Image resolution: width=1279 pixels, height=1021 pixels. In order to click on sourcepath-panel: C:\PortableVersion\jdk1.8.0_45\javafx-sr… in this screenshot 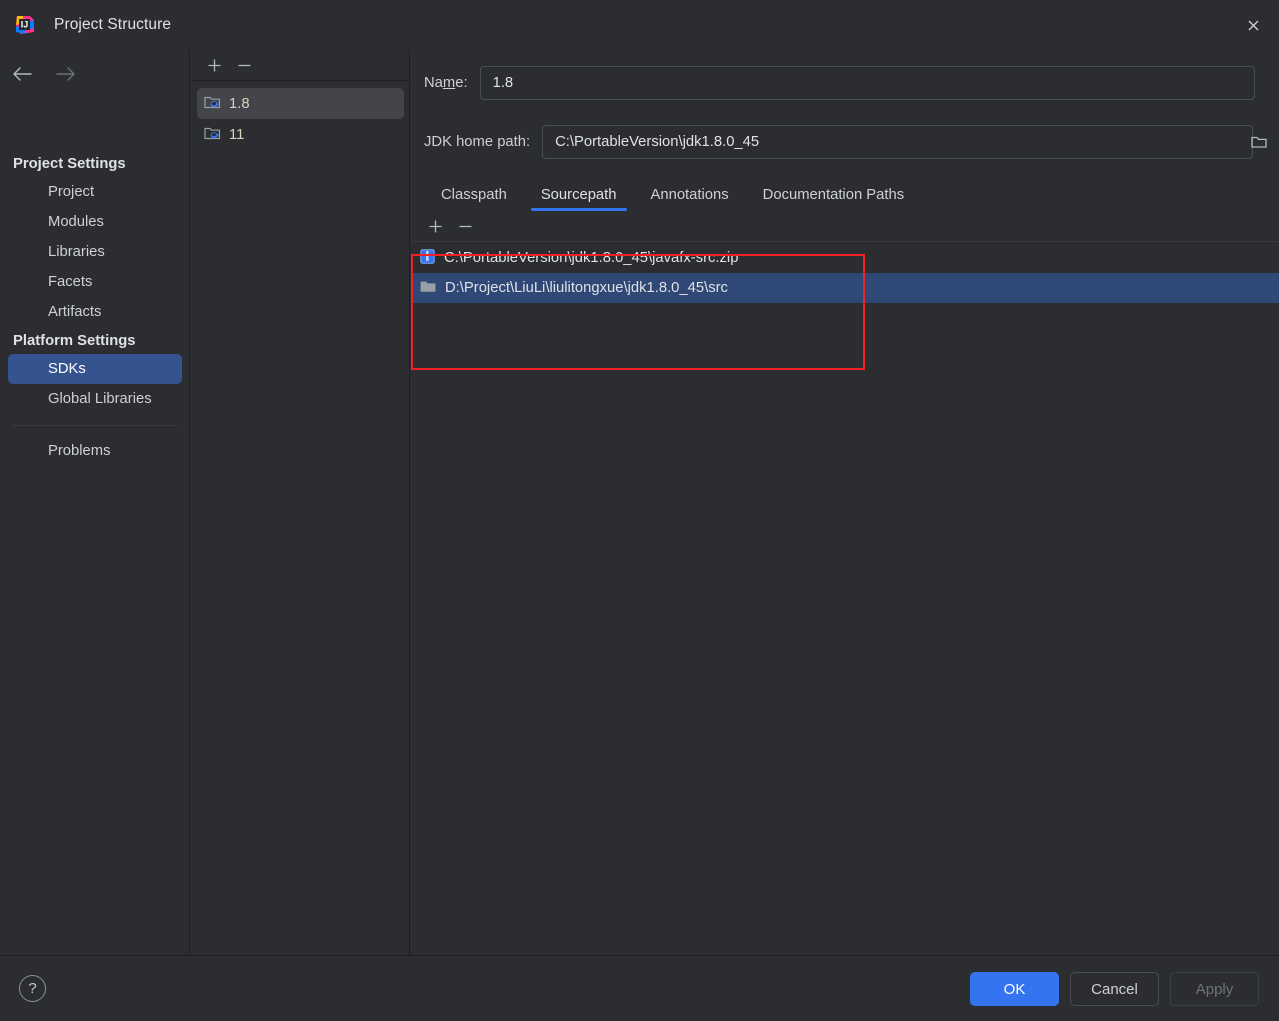, I will do `click(845, 290)`.